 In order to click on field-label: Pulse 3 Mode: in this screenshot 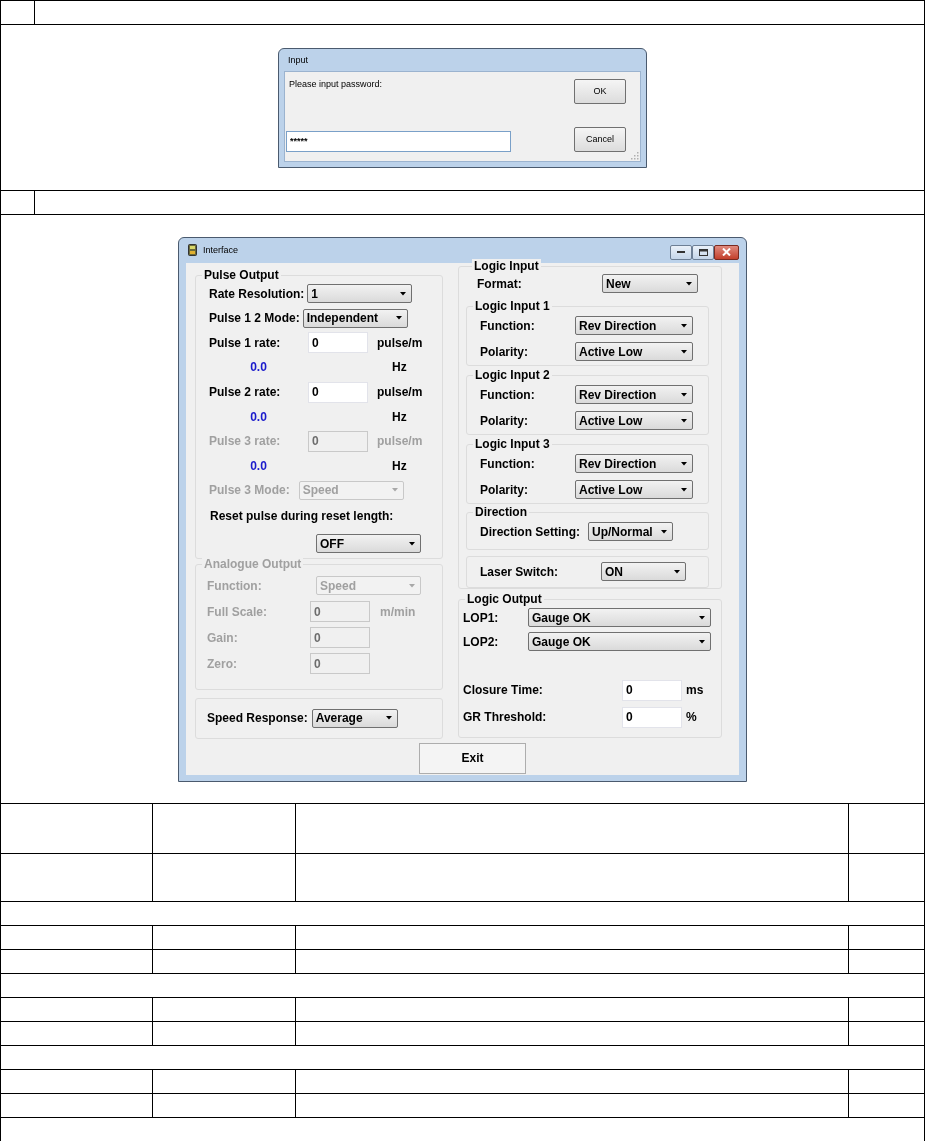, I will do `click(249, 490)`.